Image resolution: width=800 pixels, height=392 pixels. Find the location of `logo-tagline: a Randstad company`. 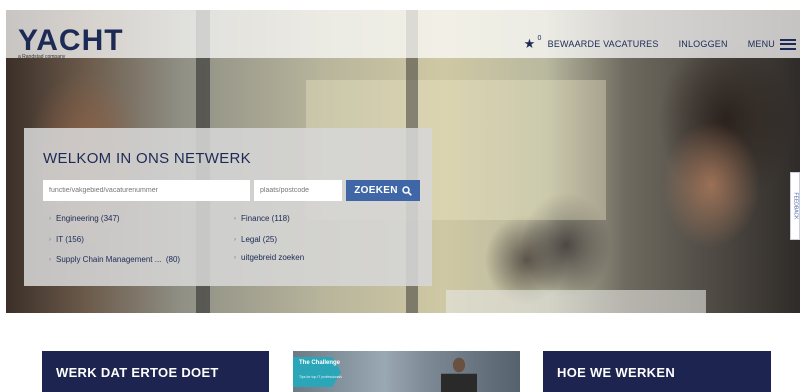

logo-tagline: a Randstad company is located at coordinates (42, 57).